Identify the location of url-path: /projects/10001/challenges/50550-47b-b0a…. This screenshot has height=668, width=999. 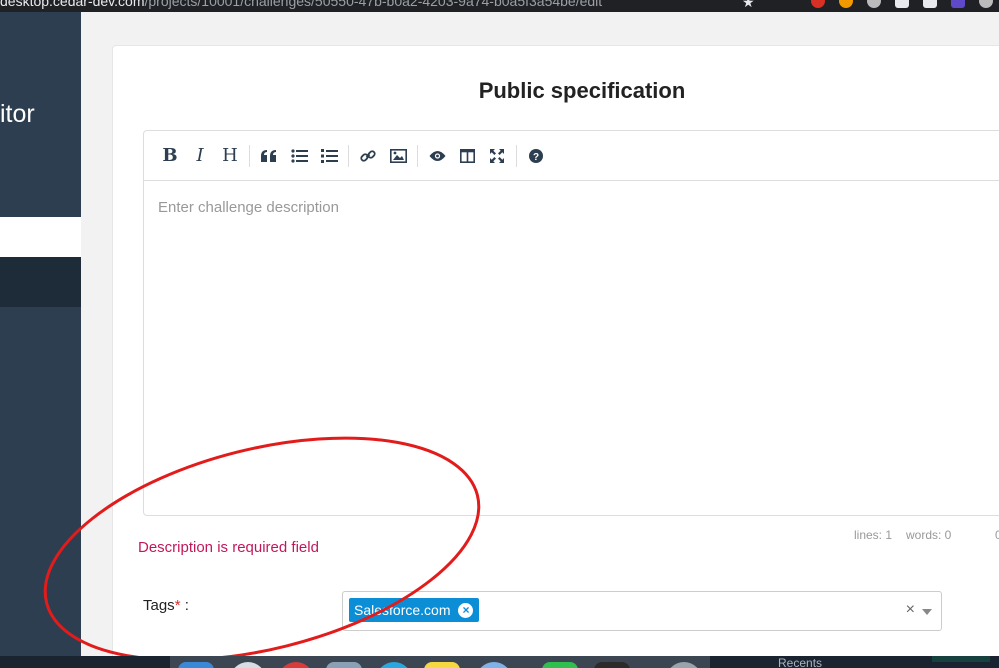
(373, 4).